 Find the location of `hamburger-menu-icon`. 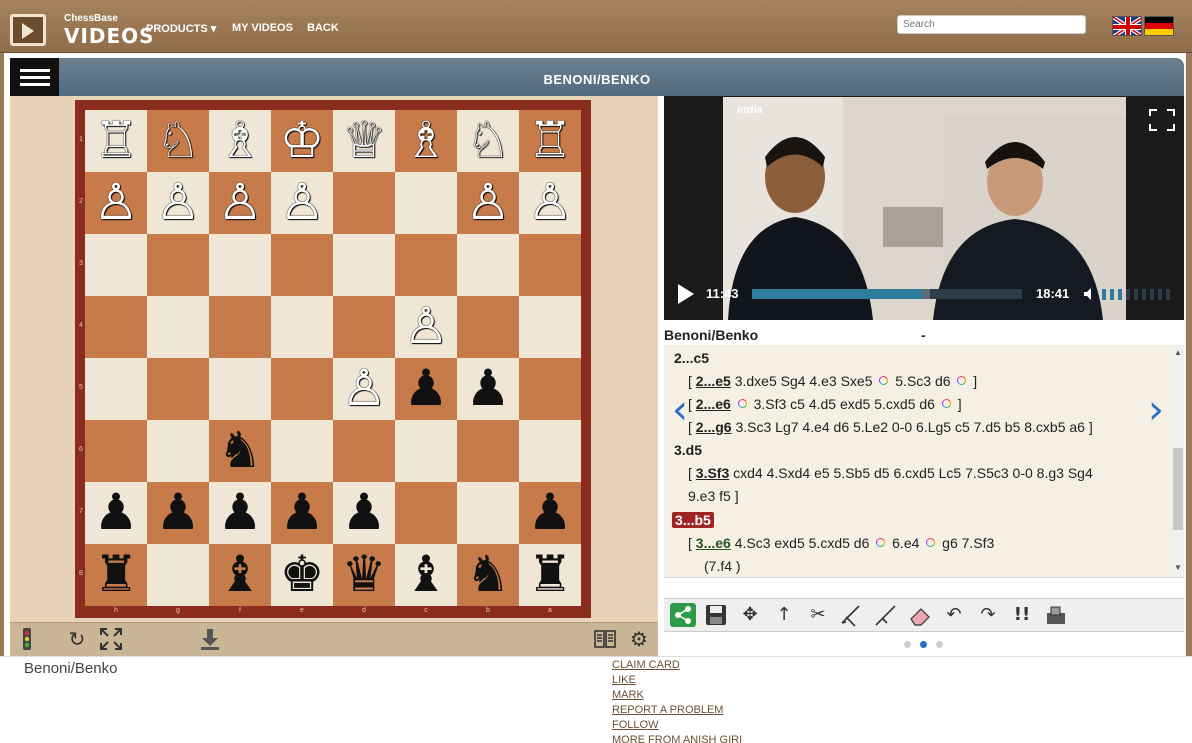

hamburger-menu-icon is located at coordinates (34, 77).